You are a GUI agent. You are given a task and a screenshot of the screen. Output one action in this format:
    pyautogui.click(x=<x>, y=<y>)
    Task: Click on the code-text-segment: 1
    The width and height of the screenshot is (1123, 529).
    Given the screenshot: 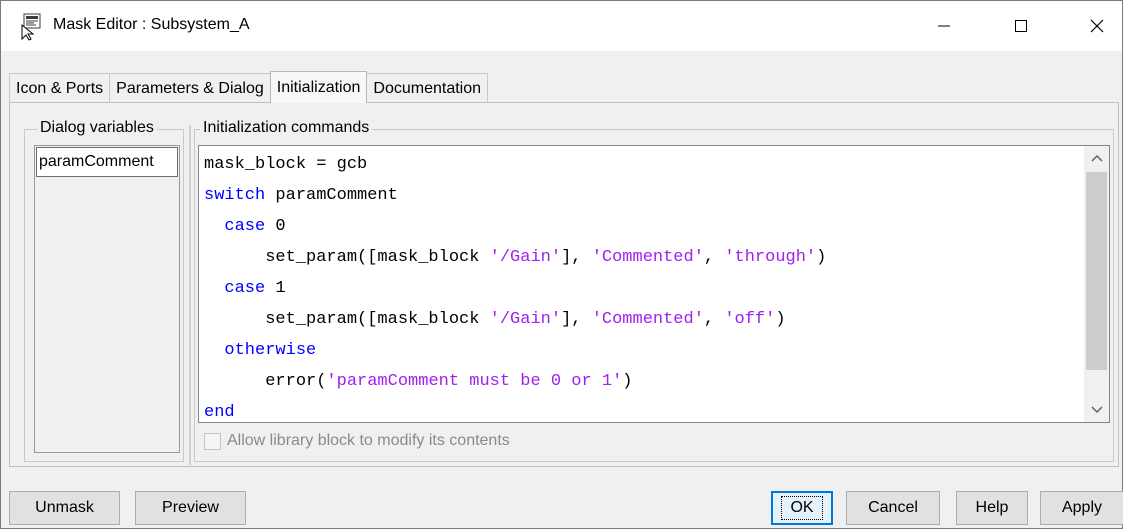 What is the action you would take?
    pyautogui.click(x=275, y=288)
    